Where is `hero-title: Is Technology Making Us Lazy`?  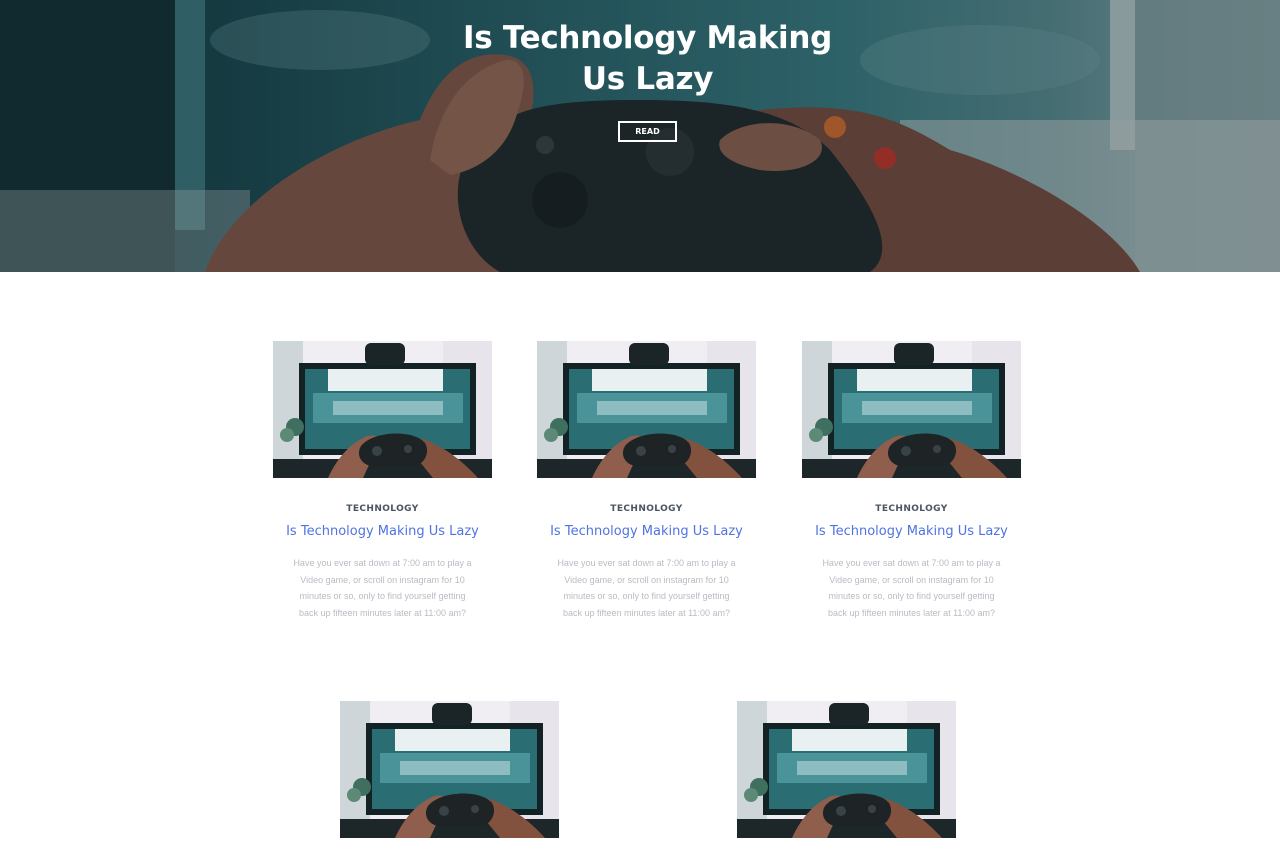 hero-title: Is Technology Making Us Lazy is located at coordinates (647, 58).